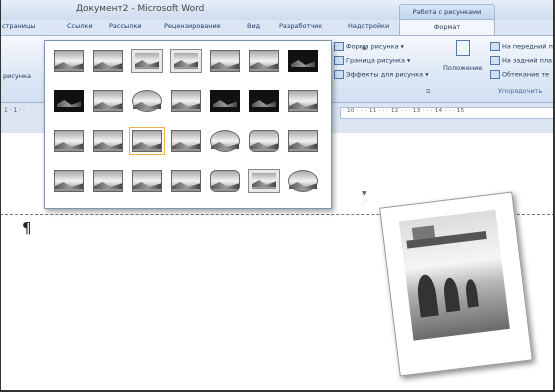 Image resolution: width=555 pixels, height=392 pixels. What do you see at coordinates (0, 196) in the screenshot?
I see `frame-left` at bounding box center [0, 196].